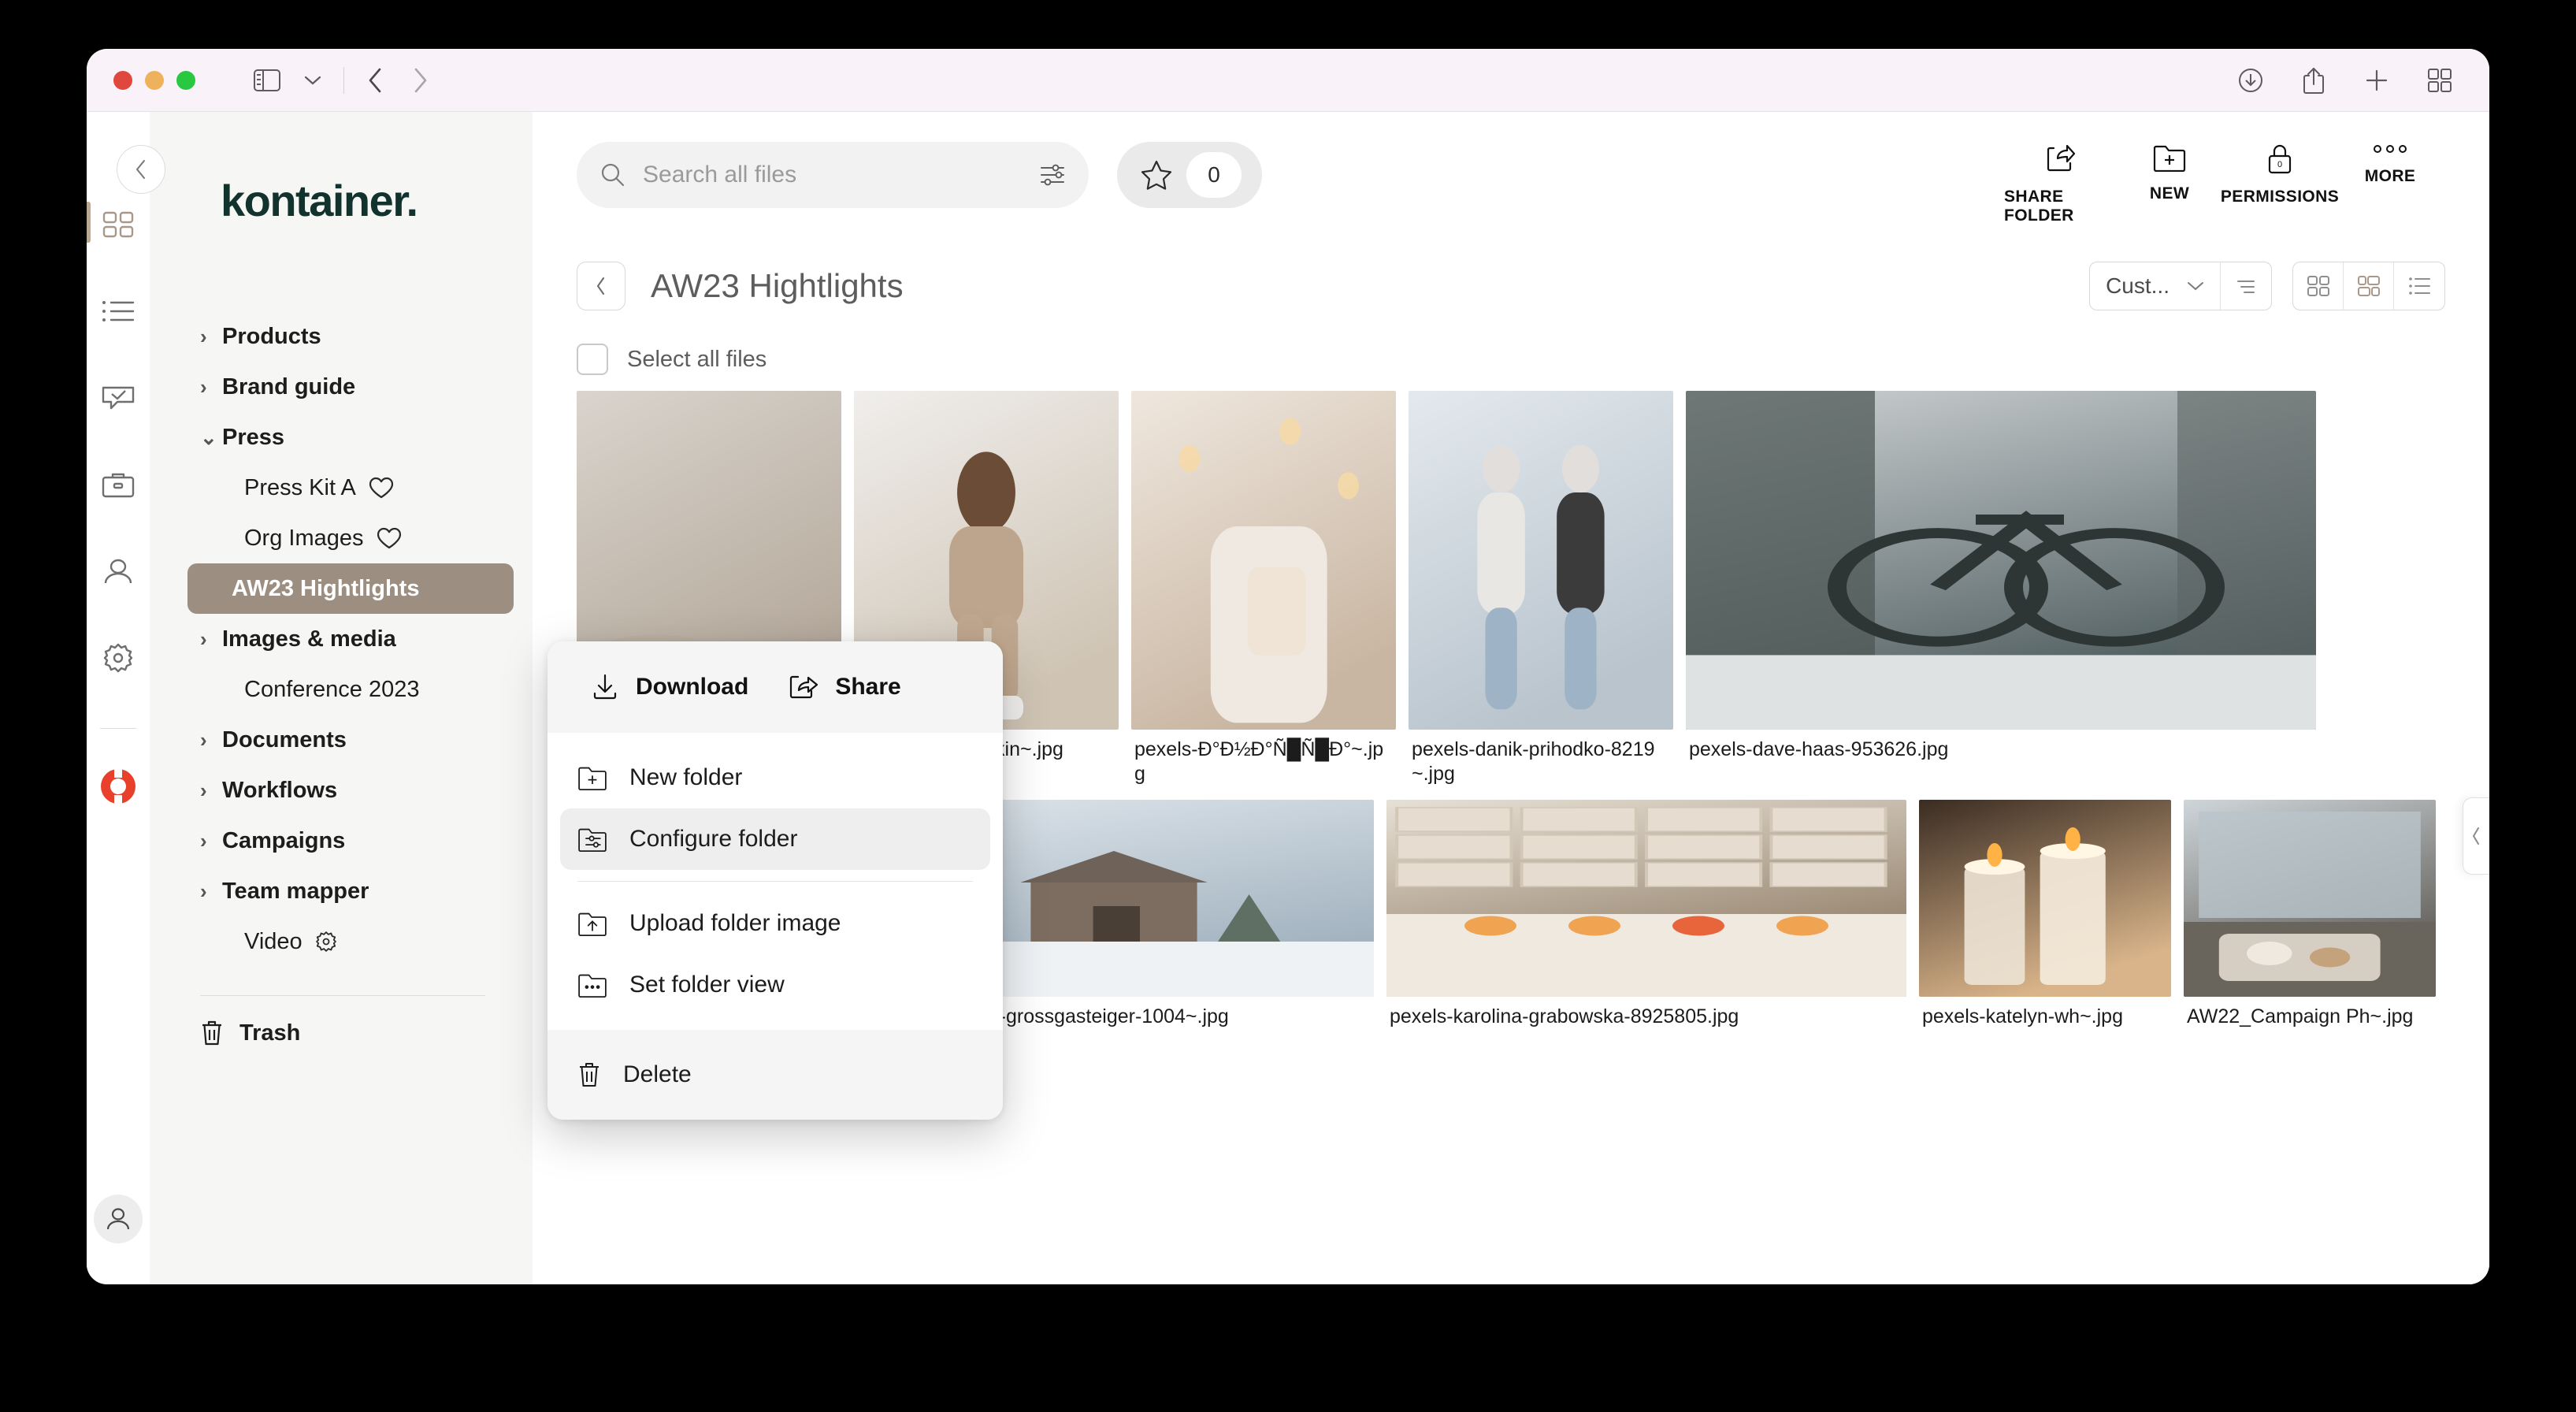  What do you see at coordinates (118, 698) in the screenshot?
I see `icon-rail` at bounding box center [118, 698].